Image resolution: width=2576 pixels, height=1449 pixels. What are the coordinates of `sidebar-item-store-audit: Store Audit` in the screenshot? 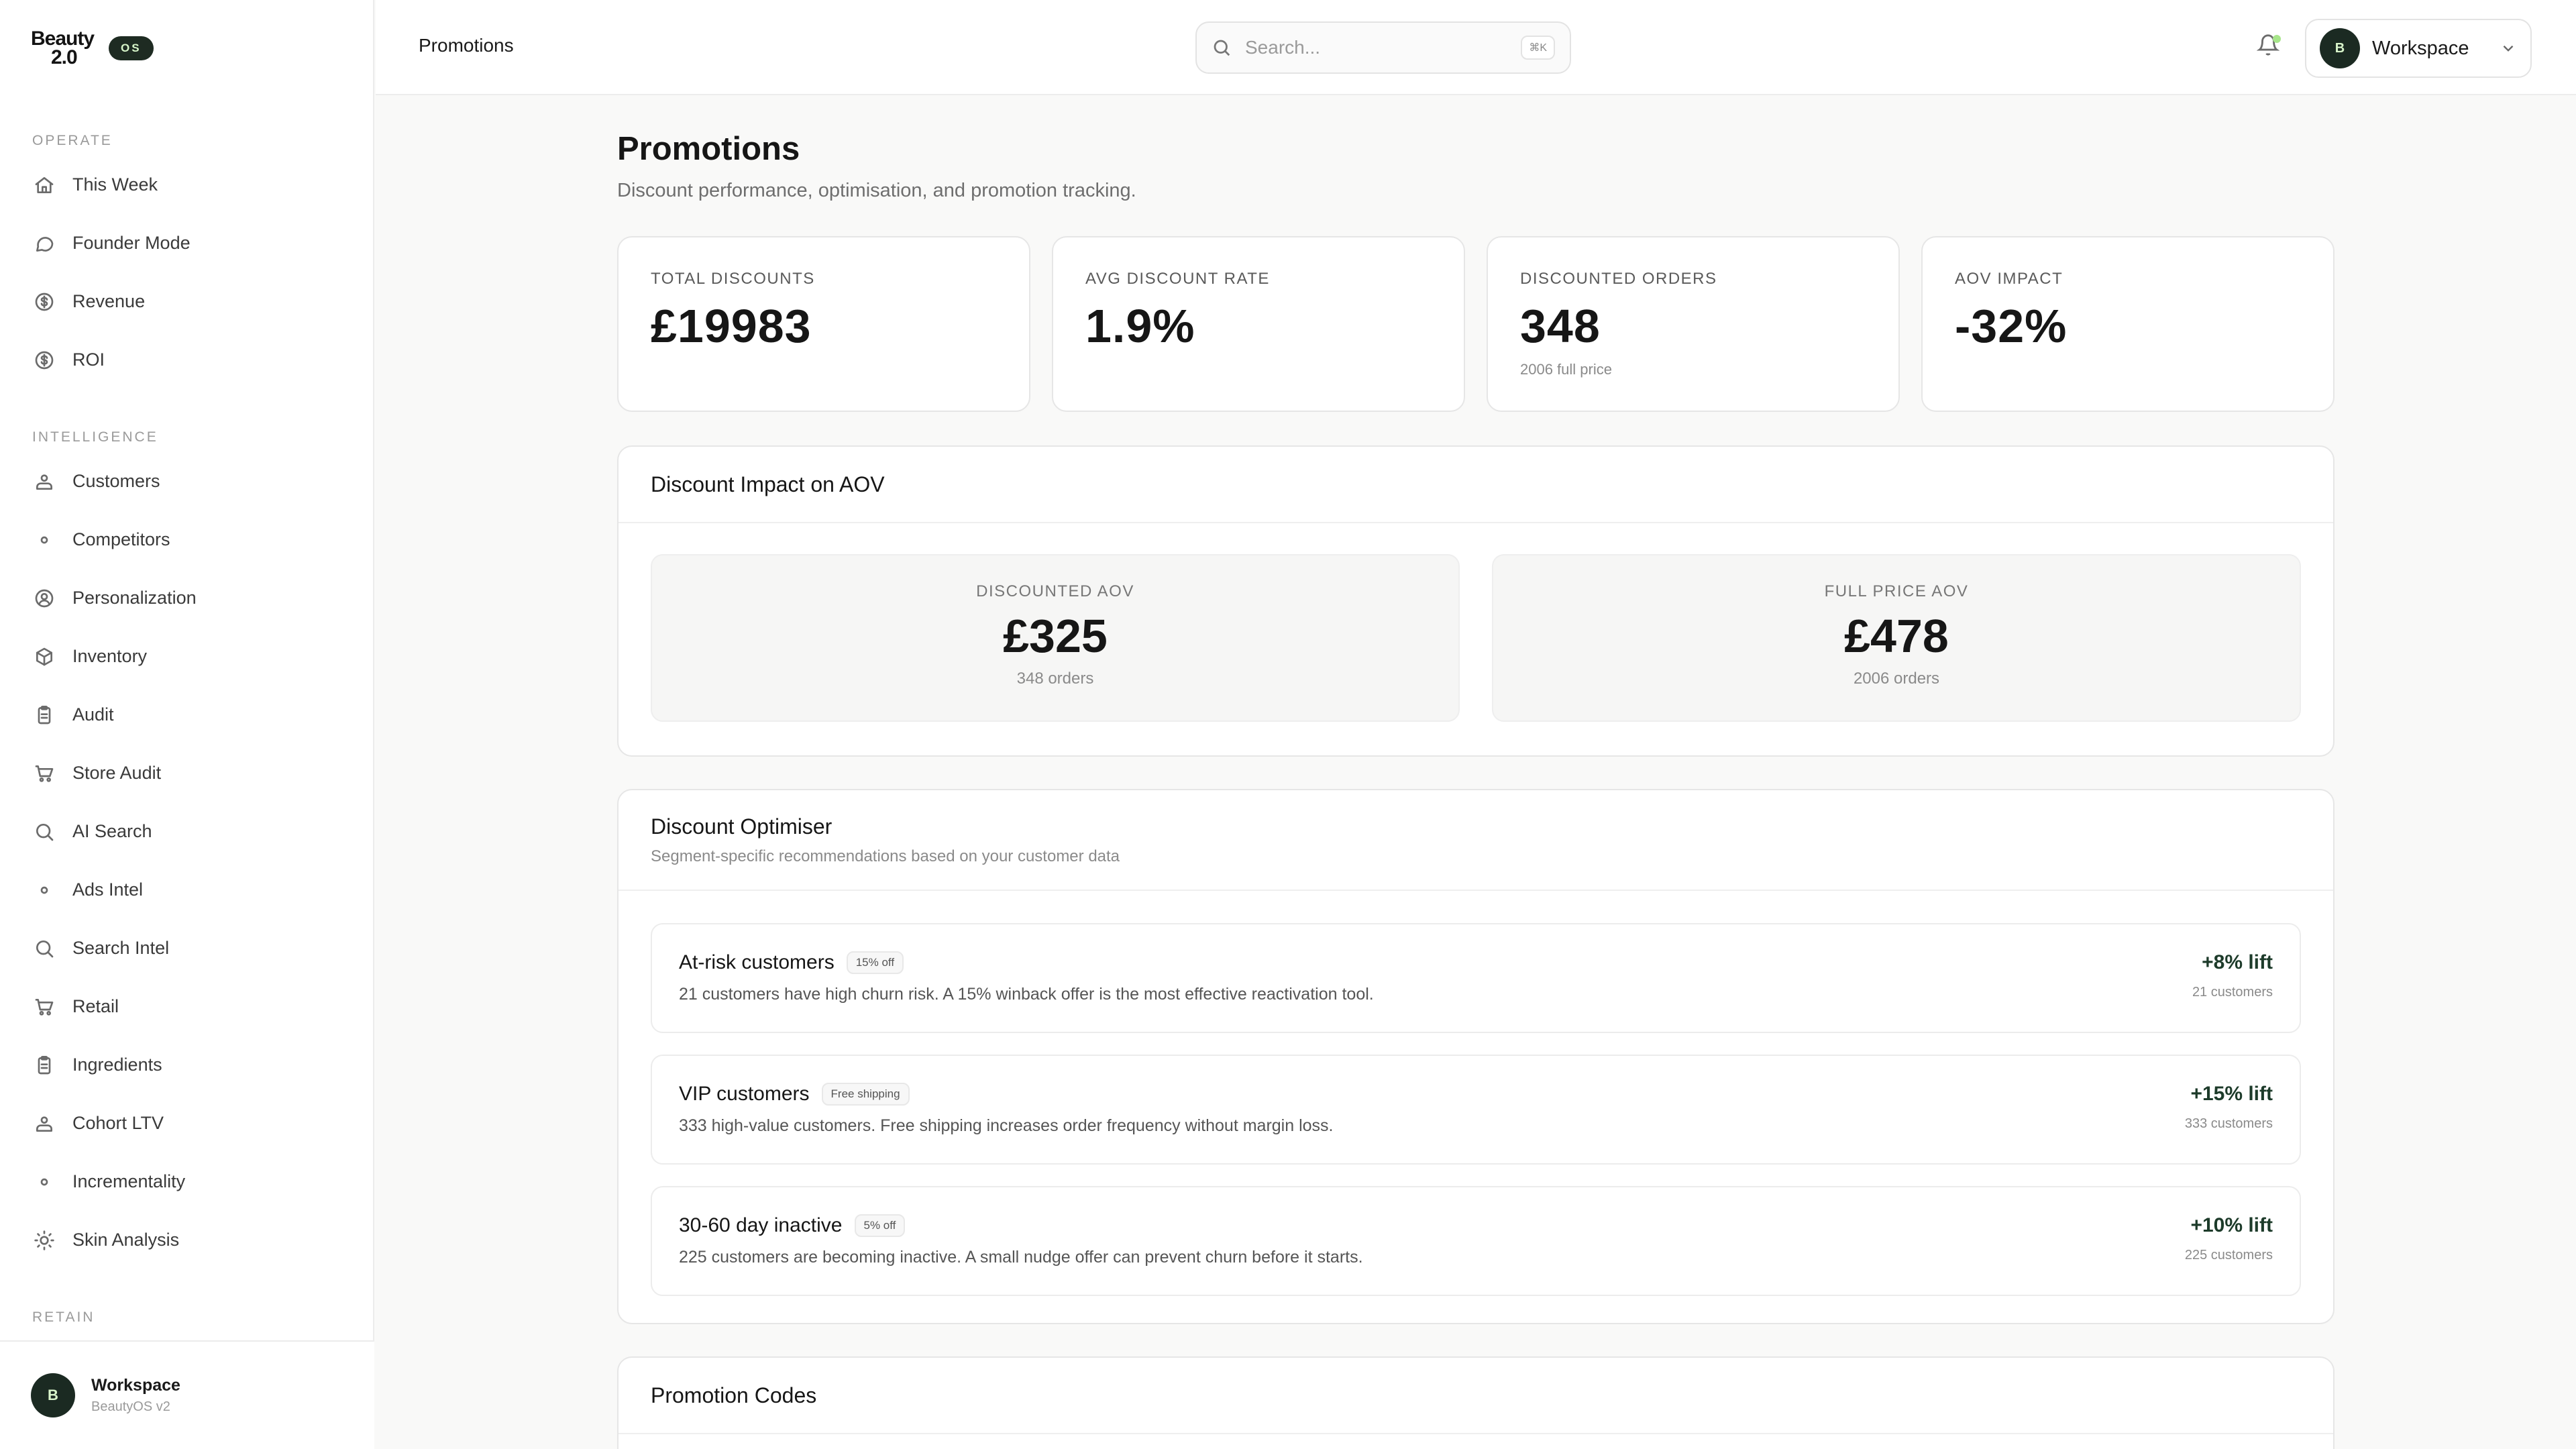 It's located at (187, 773).